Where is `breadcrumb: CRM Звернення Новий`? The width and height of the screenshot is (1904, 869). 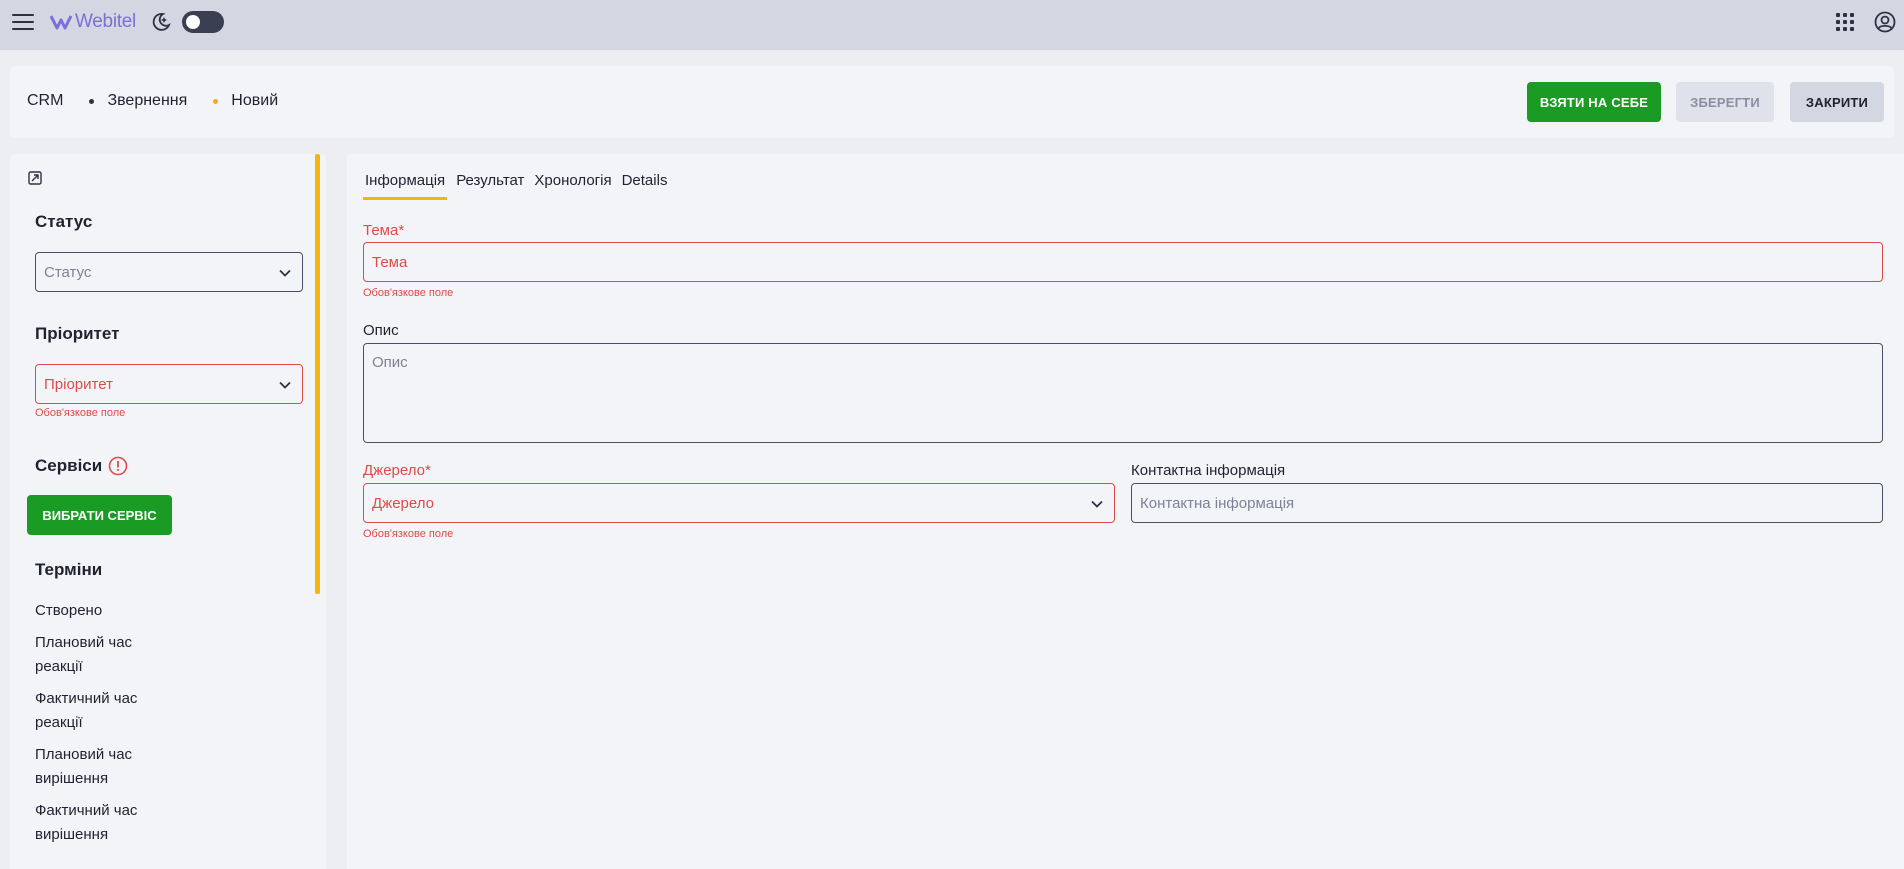
breadcrumb: CRM Звернення Новий is located at coordinates (152, 101).